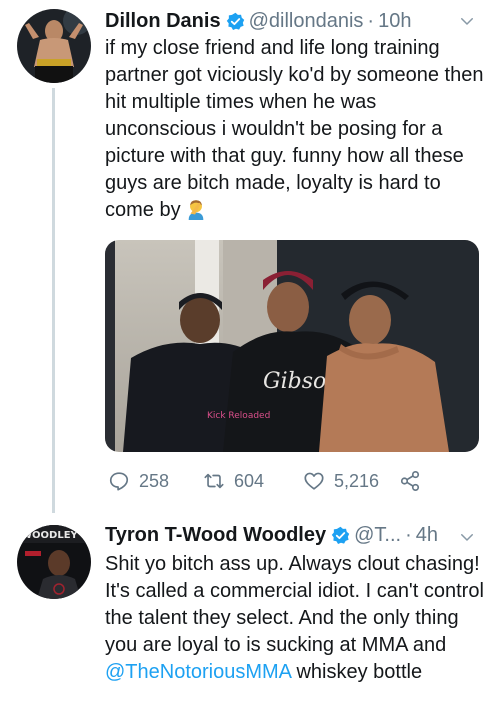 This screenshot has height=728, width=496. I want to click on avatar-woodley-text: WOODLEY, so click(50, 535).